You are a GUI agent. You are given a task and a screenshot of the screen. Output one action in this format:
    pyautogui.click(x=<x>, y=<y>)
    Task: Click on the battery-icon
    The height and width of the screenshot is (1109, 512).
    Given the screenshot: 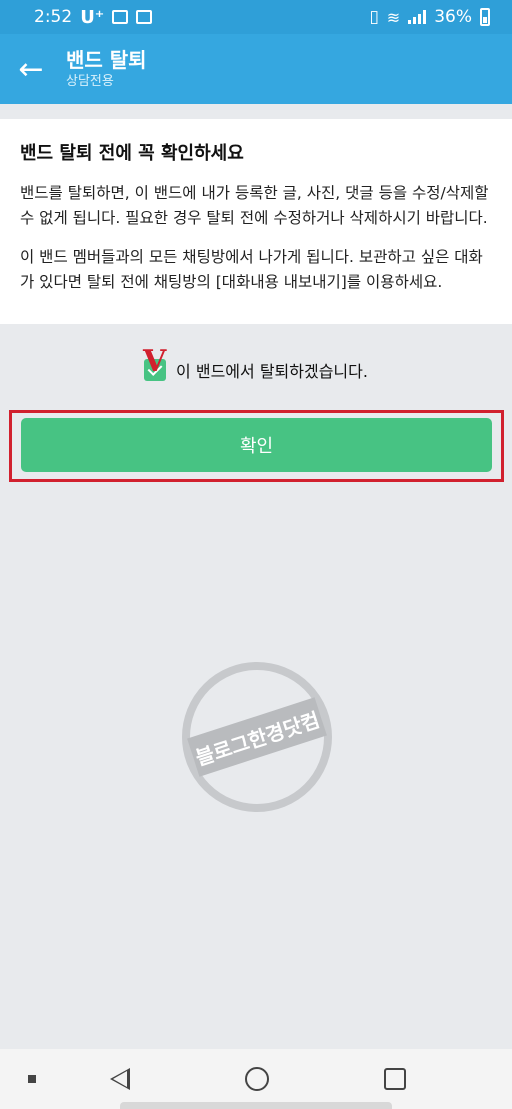 What is the action you would take?
    pyautogui.click(x=485, y=17)
    